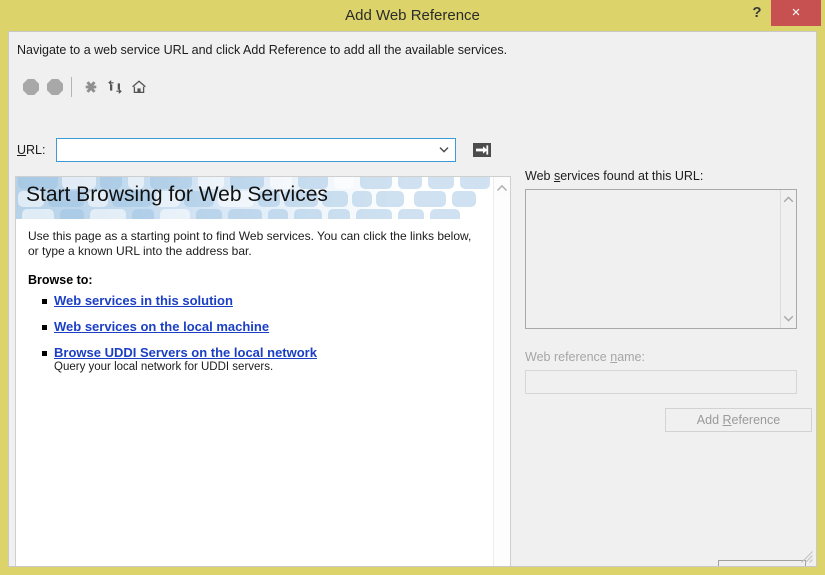  I want to click on go-arrow-icon, so click(482, 150).